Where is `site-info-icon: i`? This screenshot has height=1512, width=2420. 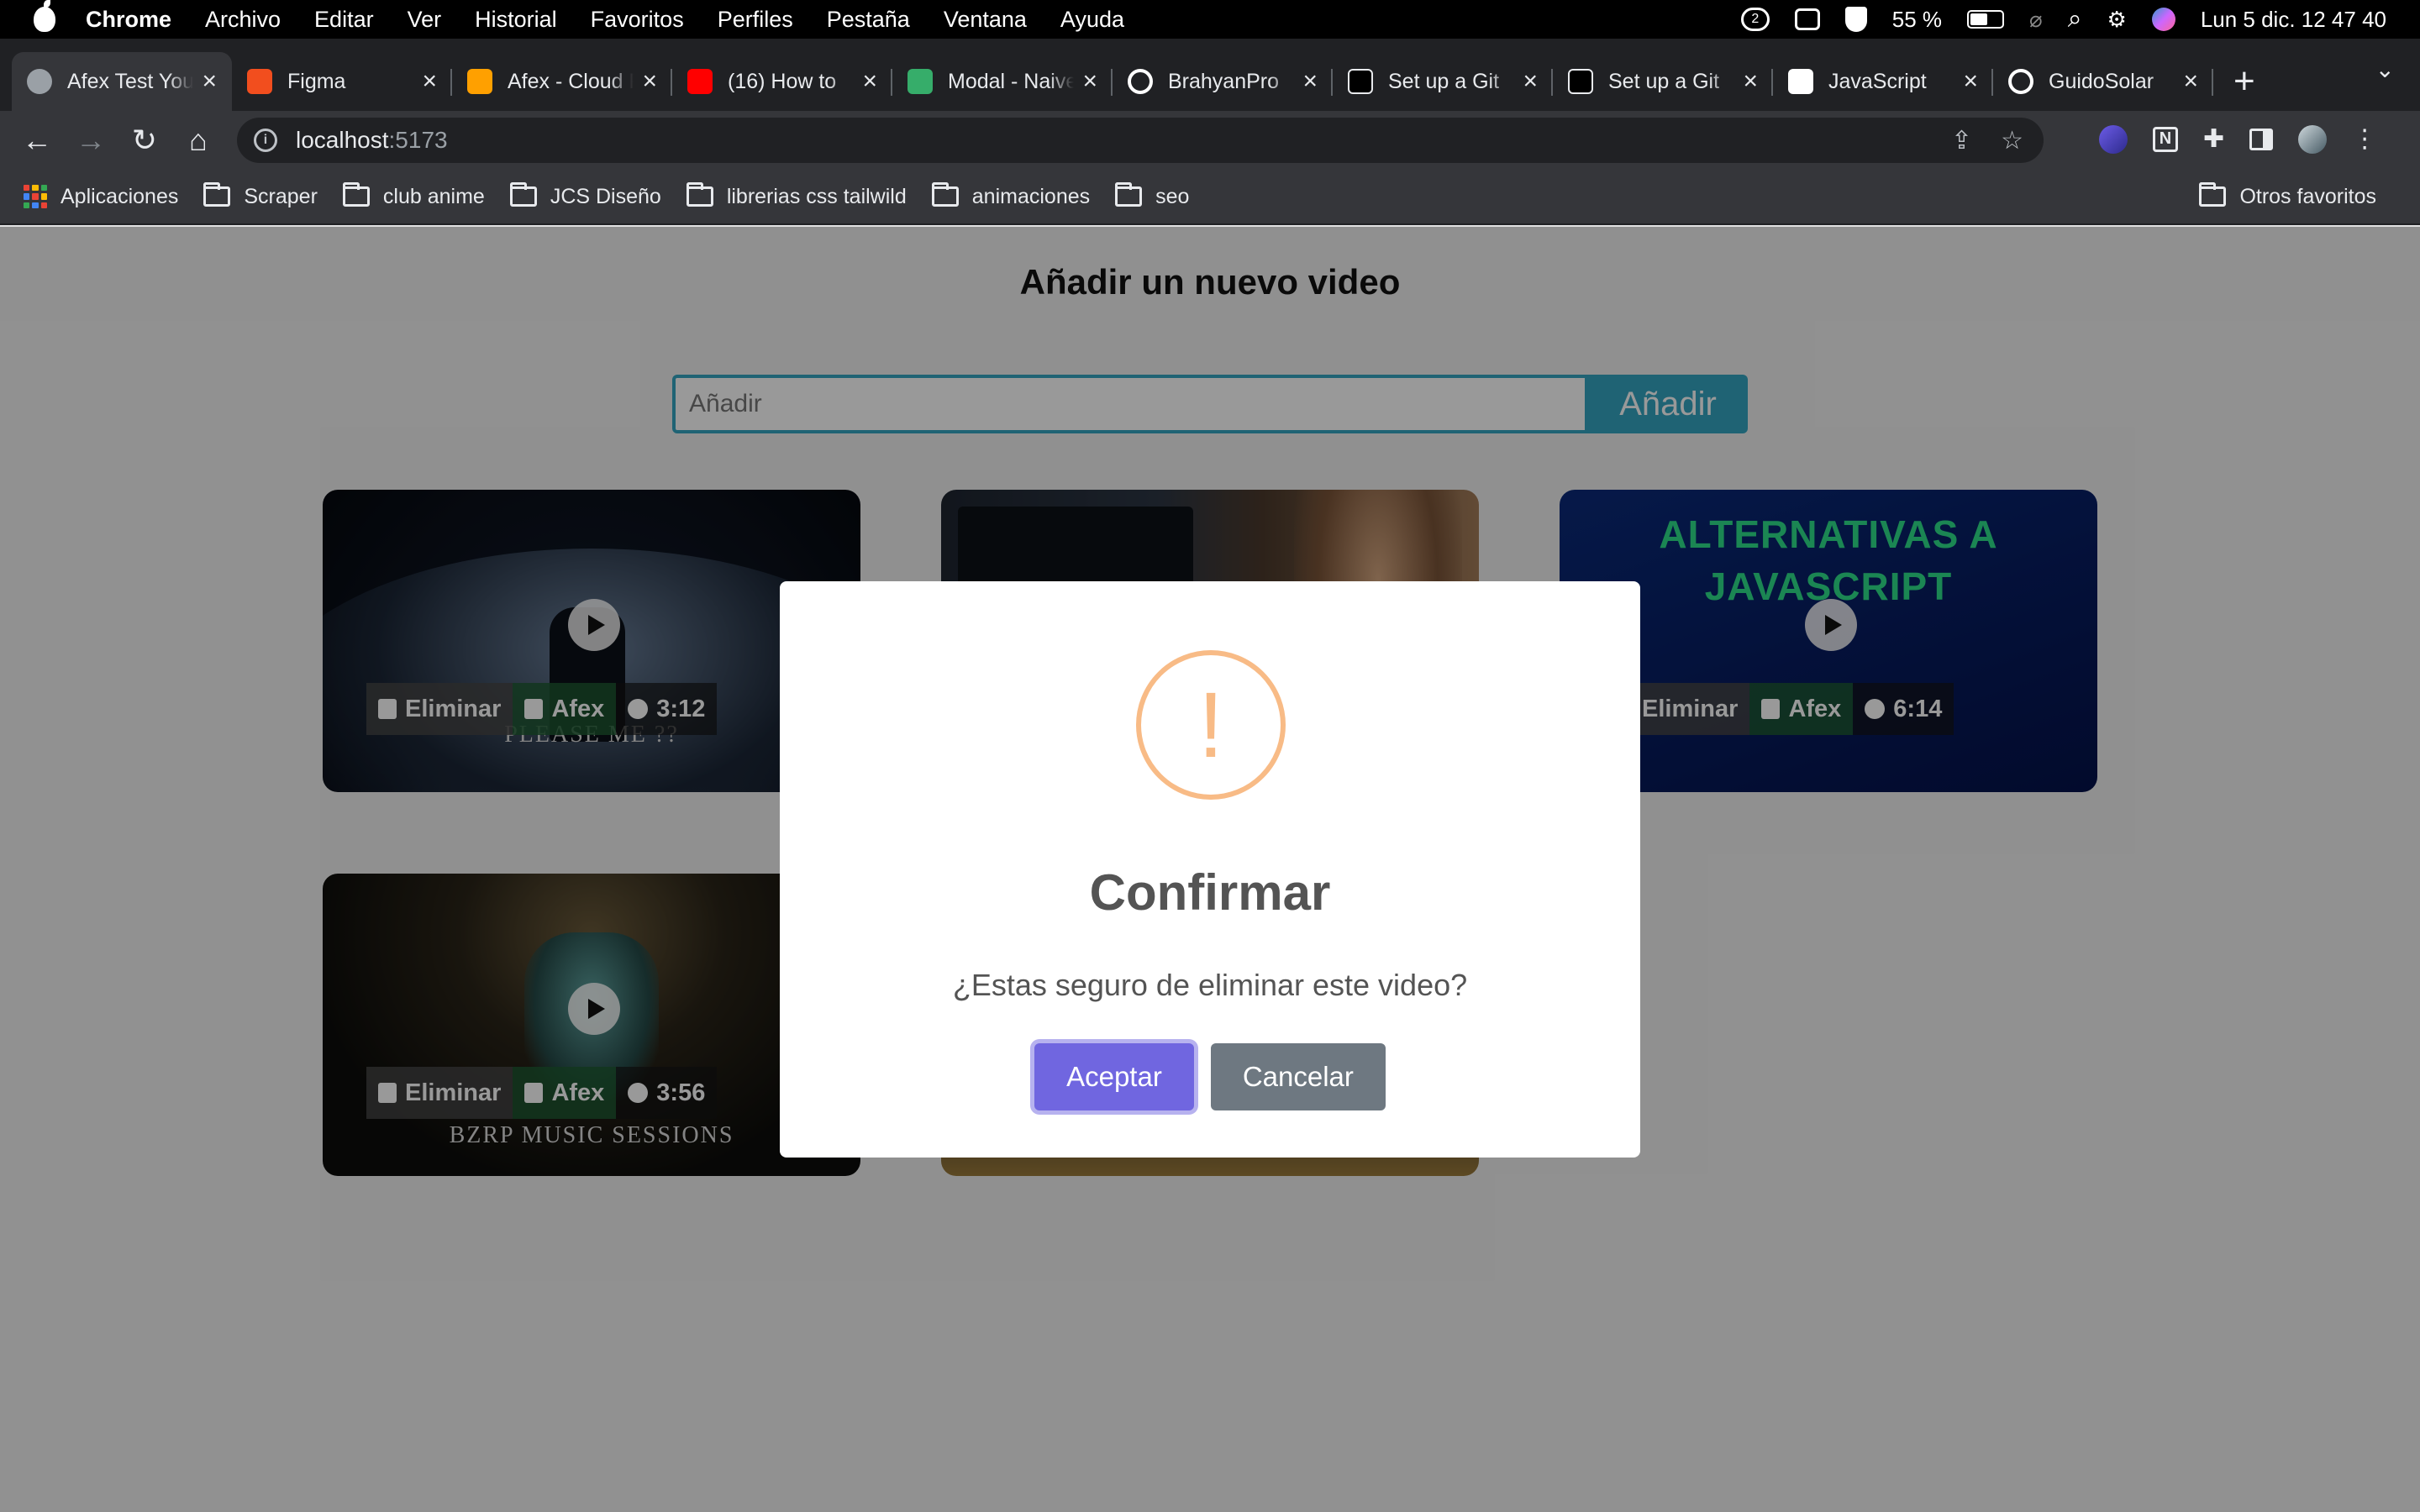
site-info-icon: i is located at coordinates (265, 140).